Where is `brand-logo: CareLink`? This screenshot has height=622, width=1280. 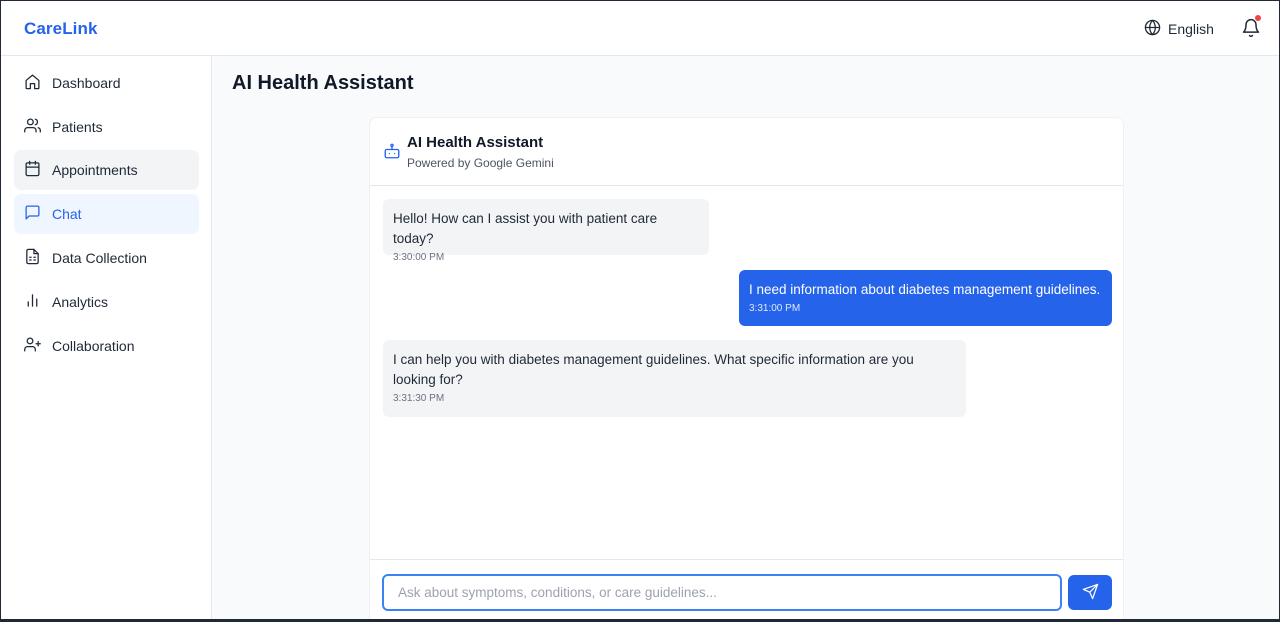
brand-logo: CareLink is located at coordinates (61, 29).